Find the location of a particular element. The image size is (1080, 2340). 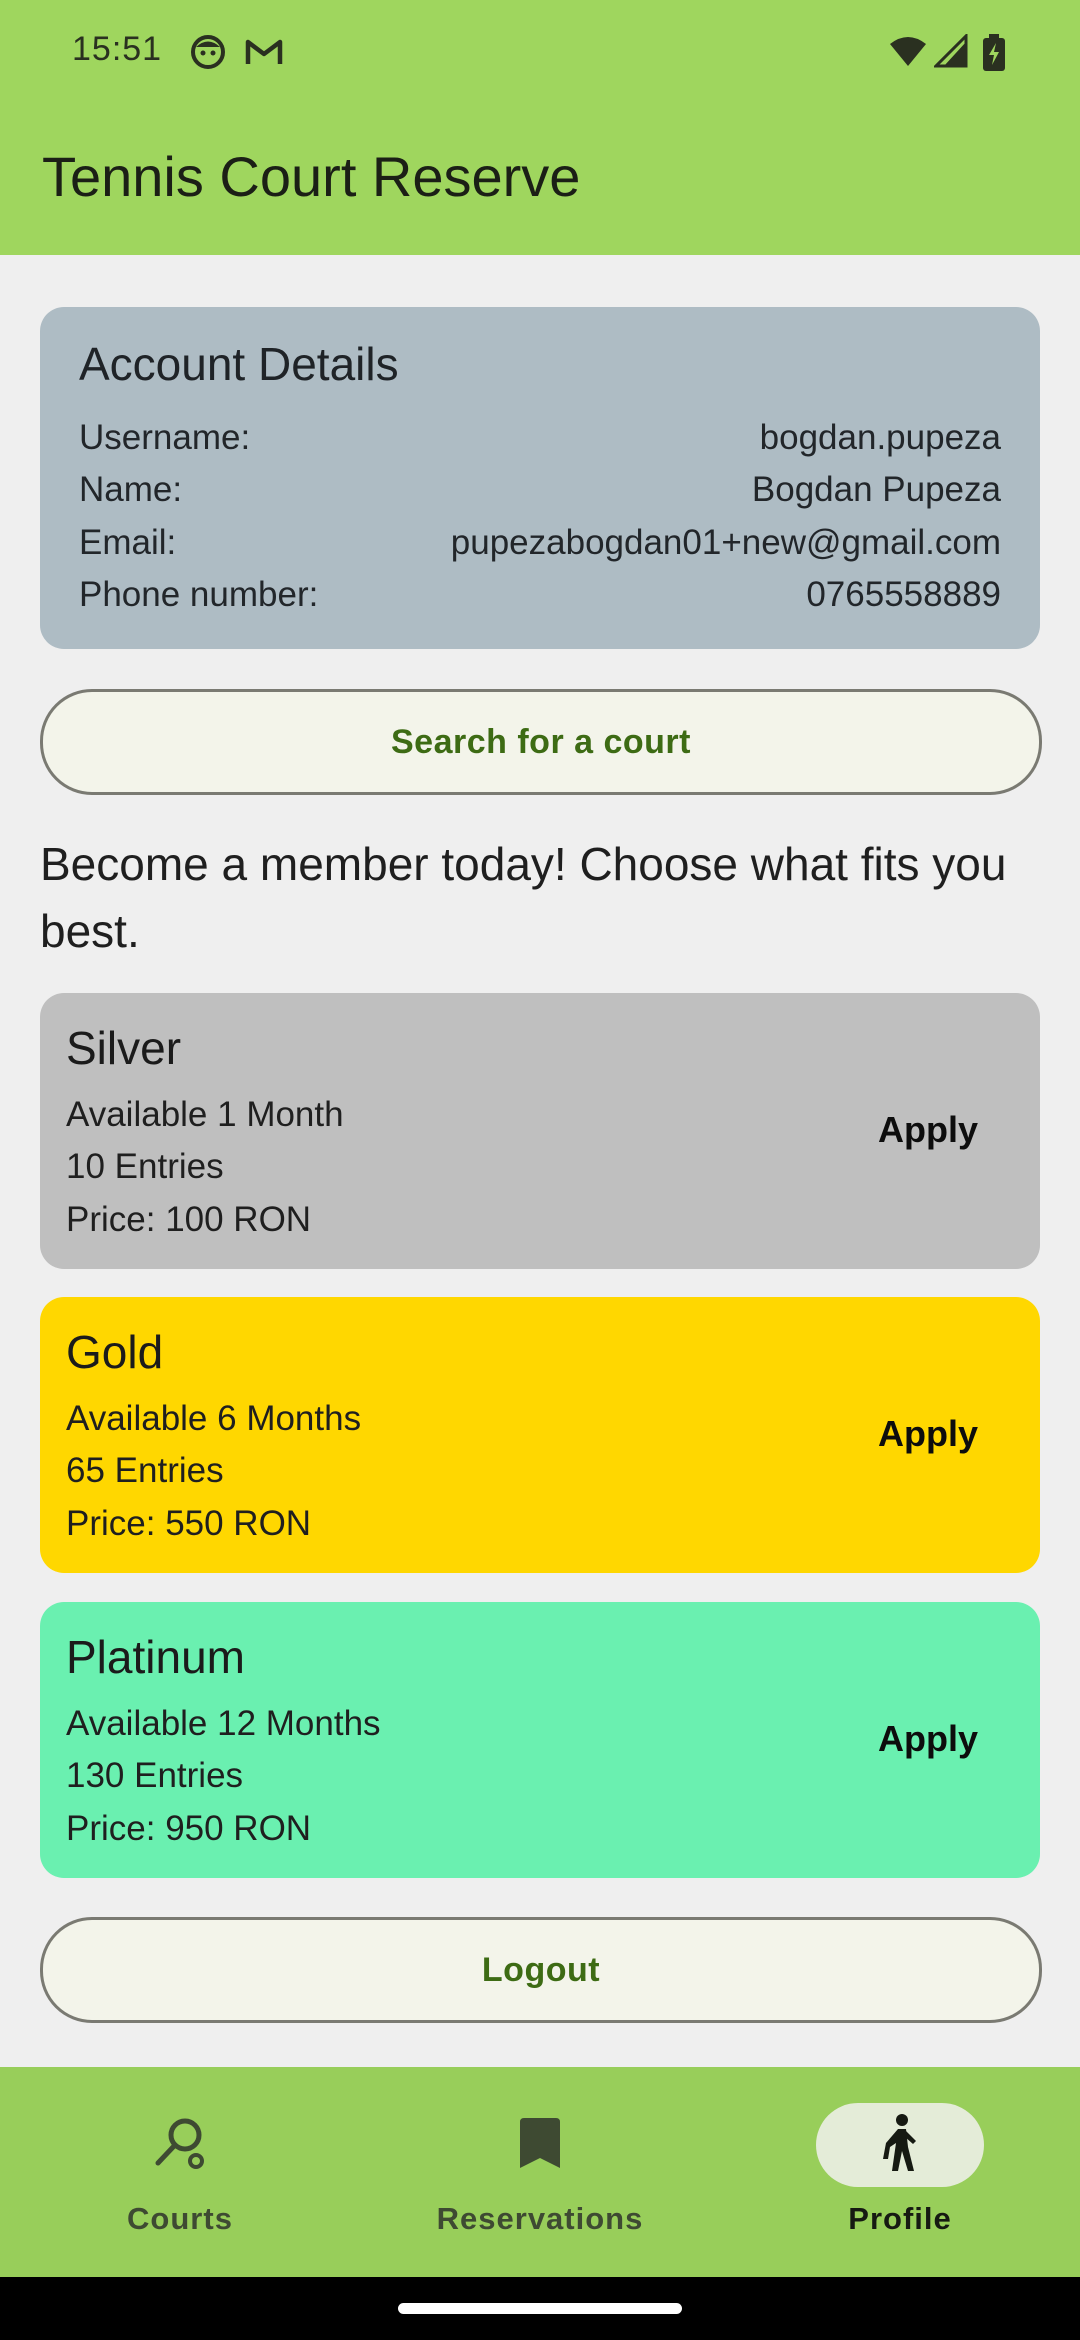

email-row: Email: pupezabogdan01+new@gmail.com is located at coordinates (540, 545).